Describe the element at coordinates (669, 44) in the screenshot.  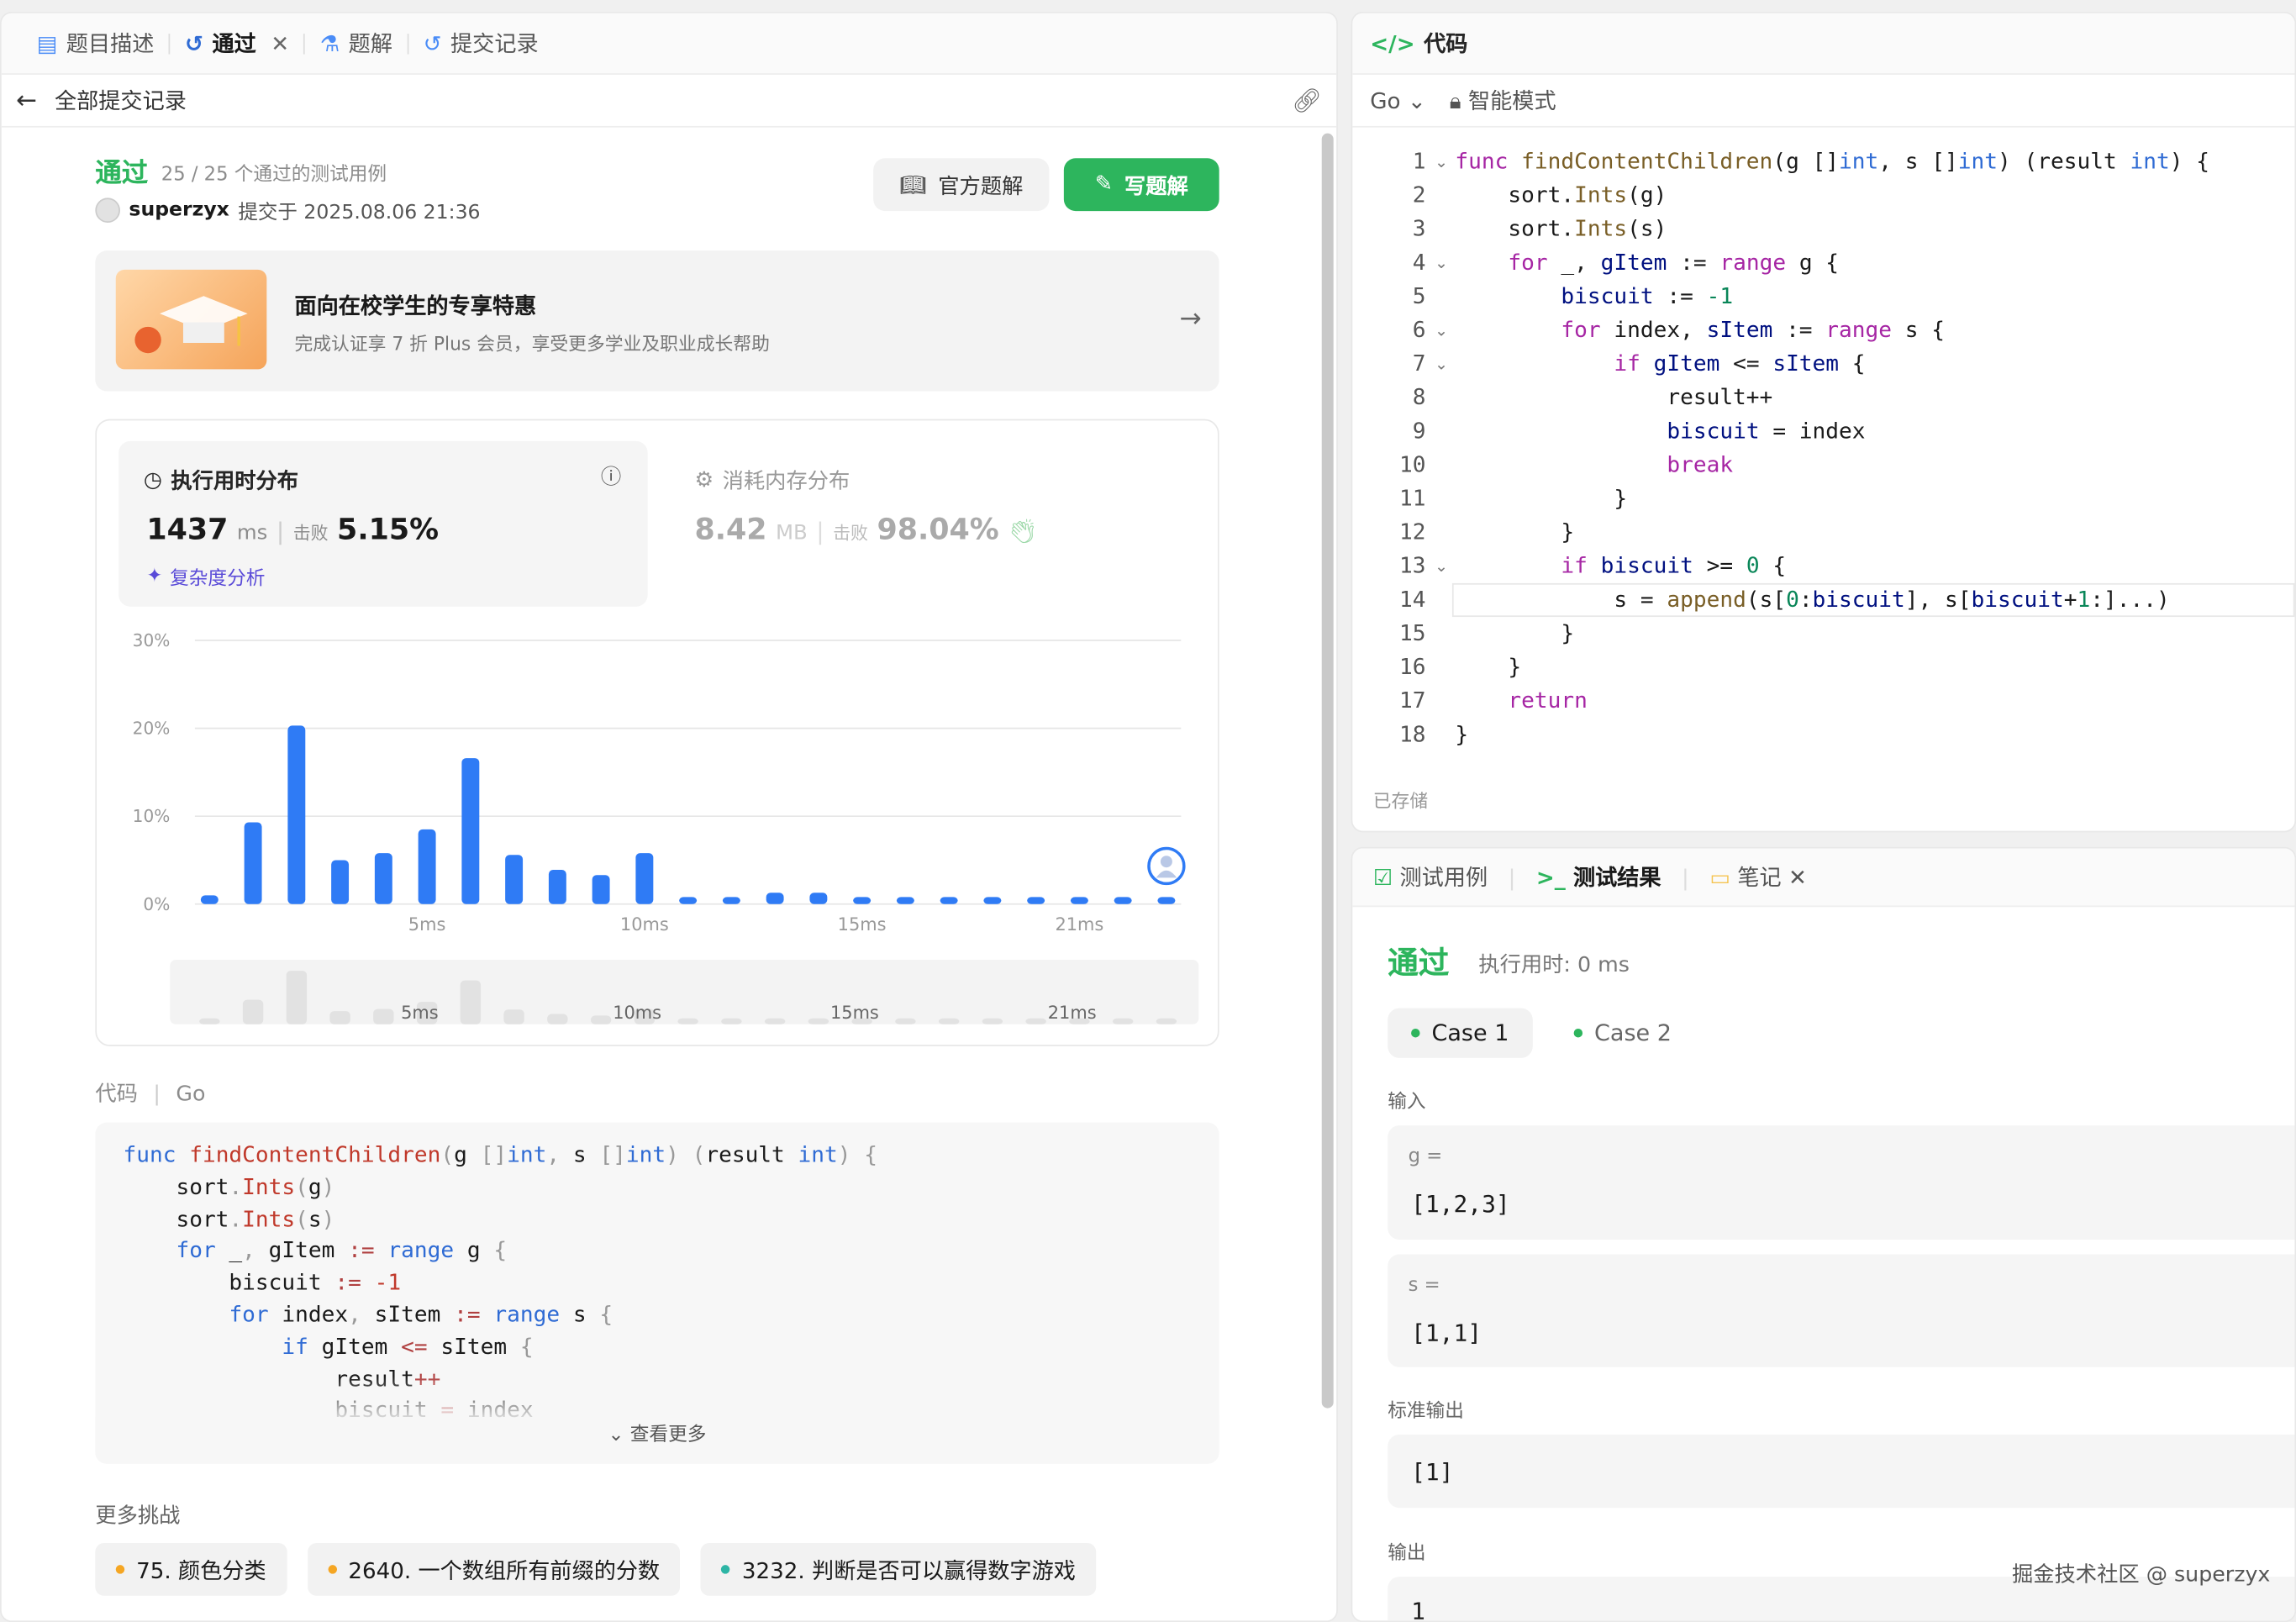
I see `left-tab-bar: ▤ 题目描述 ↺ 通过 ✕ ⚗ 题解 ↺ 提交记录` at that location.